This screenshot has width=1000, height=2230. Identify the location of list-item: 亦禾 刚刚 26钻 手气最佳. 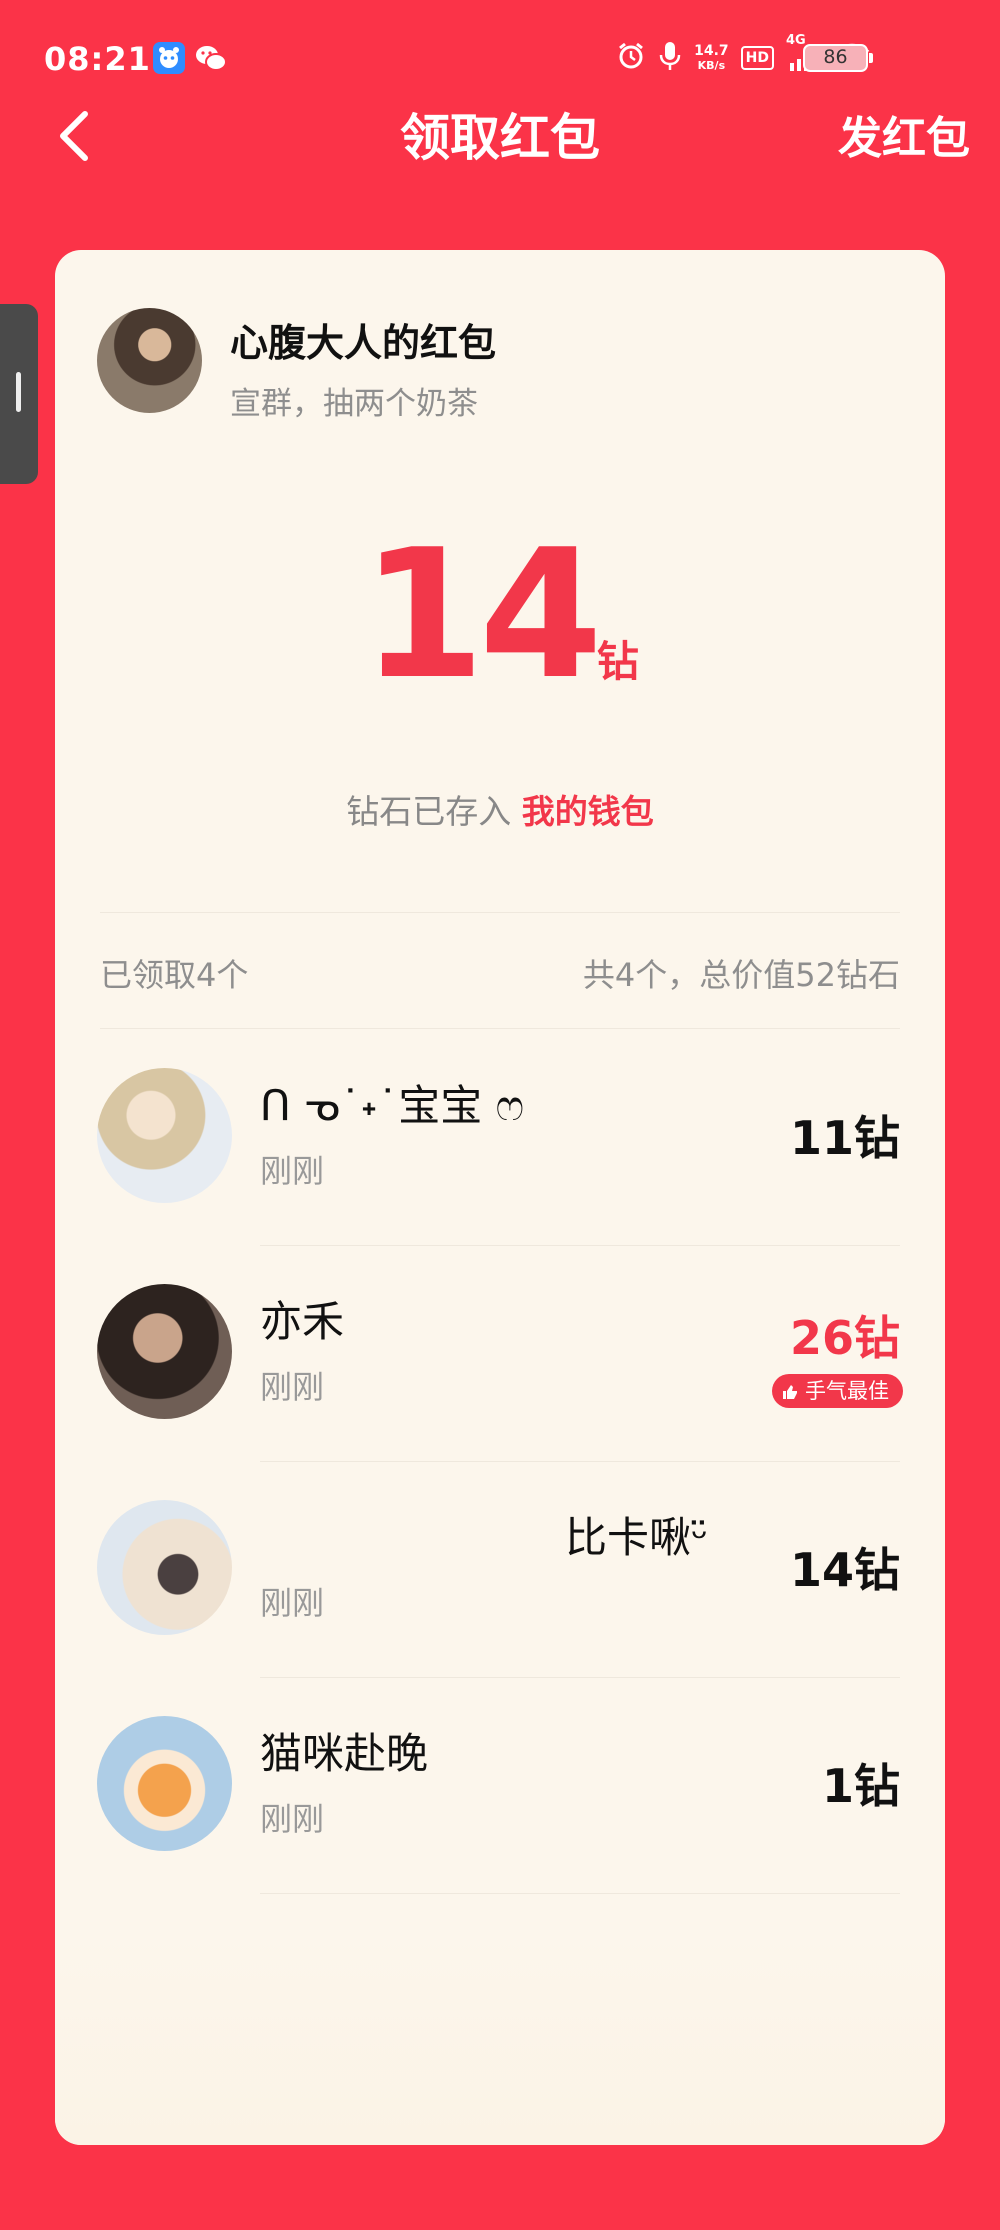
(500, 1354).